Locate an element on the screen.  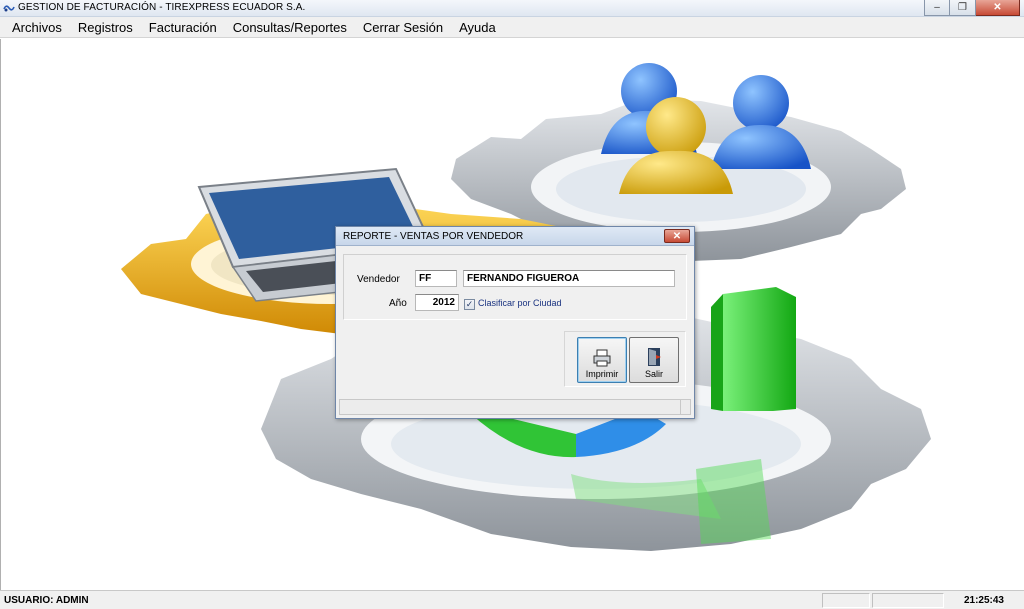
menu-ayuda: Ayuda is located at coordinates (477, 27).